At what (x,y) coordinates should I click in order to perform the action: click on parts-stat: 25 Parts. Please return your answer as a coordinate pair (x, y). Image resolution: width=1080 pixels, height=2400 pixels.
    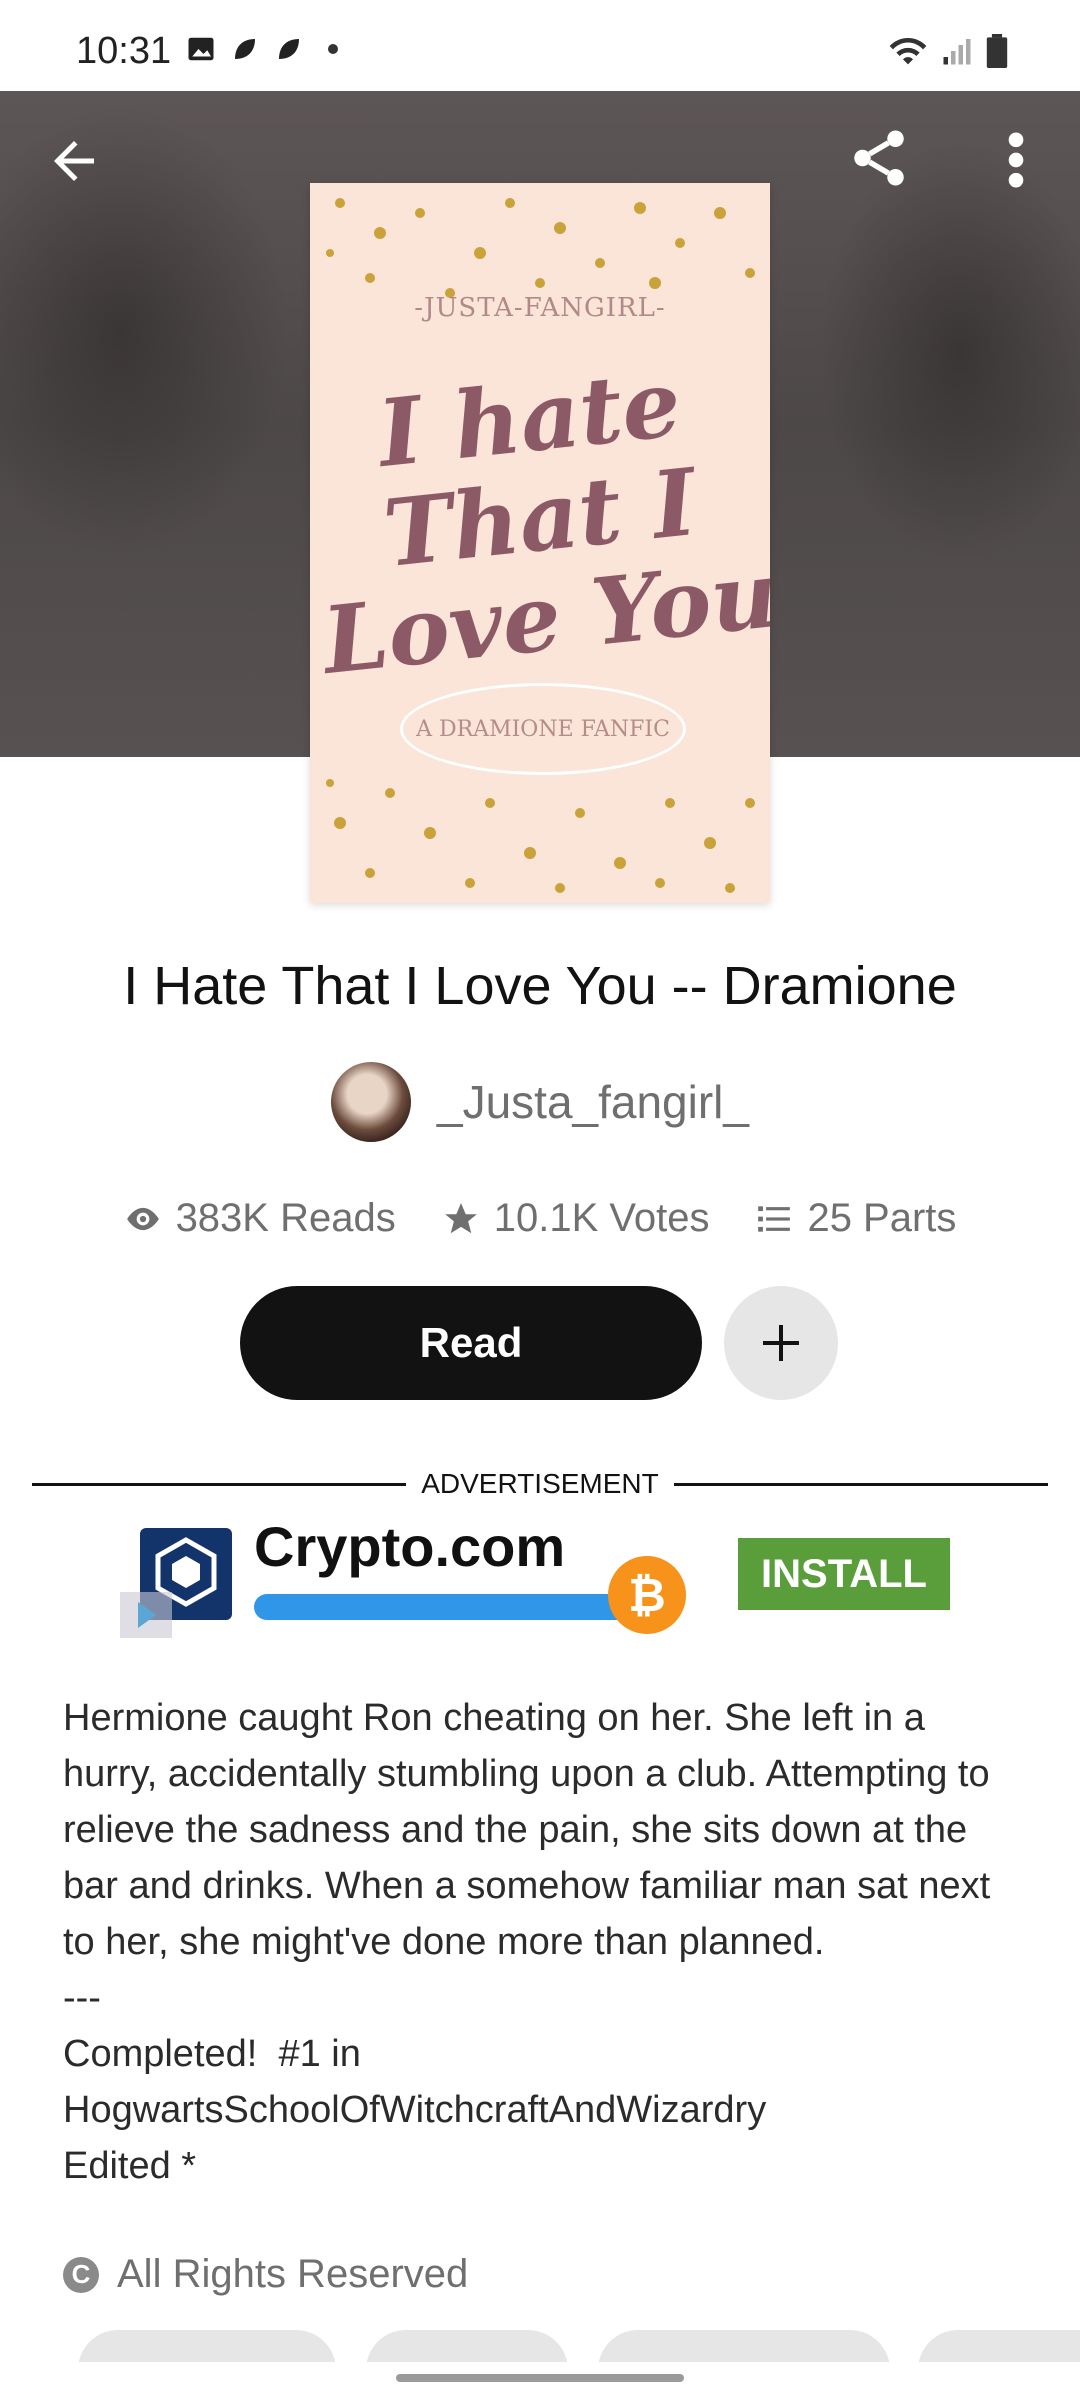
    Looking at the image, I should click on (855, 1218).